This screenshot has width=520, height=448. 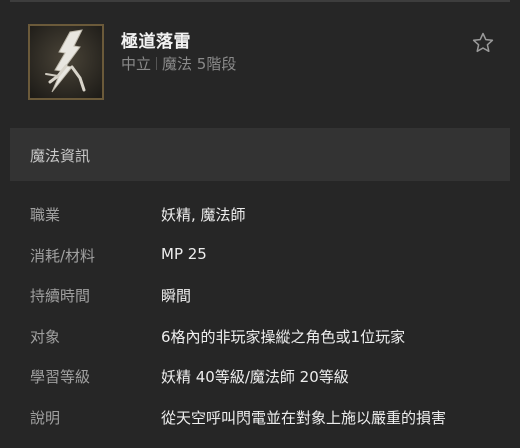 What do you see at coordinates (203, 215) in the screenshot?
I see `info-value: 妖精, 魔法師` at bounding box center [203, 215].